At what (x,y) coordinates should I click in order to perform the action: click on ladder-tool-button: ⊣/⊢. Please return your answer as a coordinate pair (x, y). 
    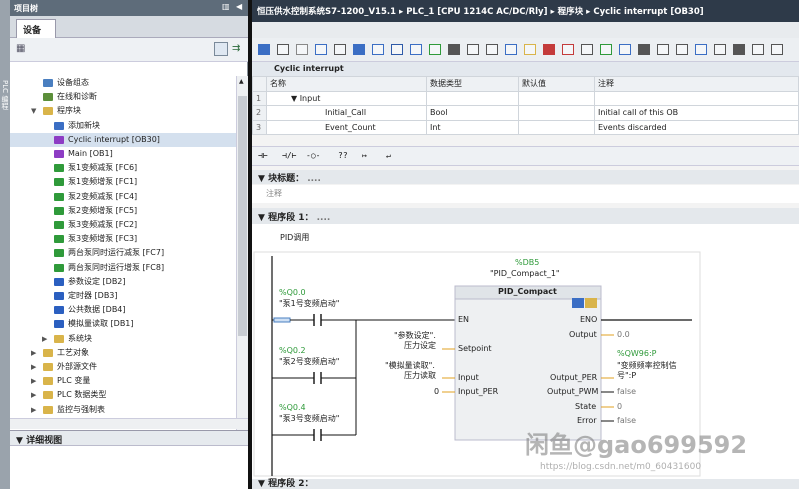
    Looking at the image, I should click on (289, 155).